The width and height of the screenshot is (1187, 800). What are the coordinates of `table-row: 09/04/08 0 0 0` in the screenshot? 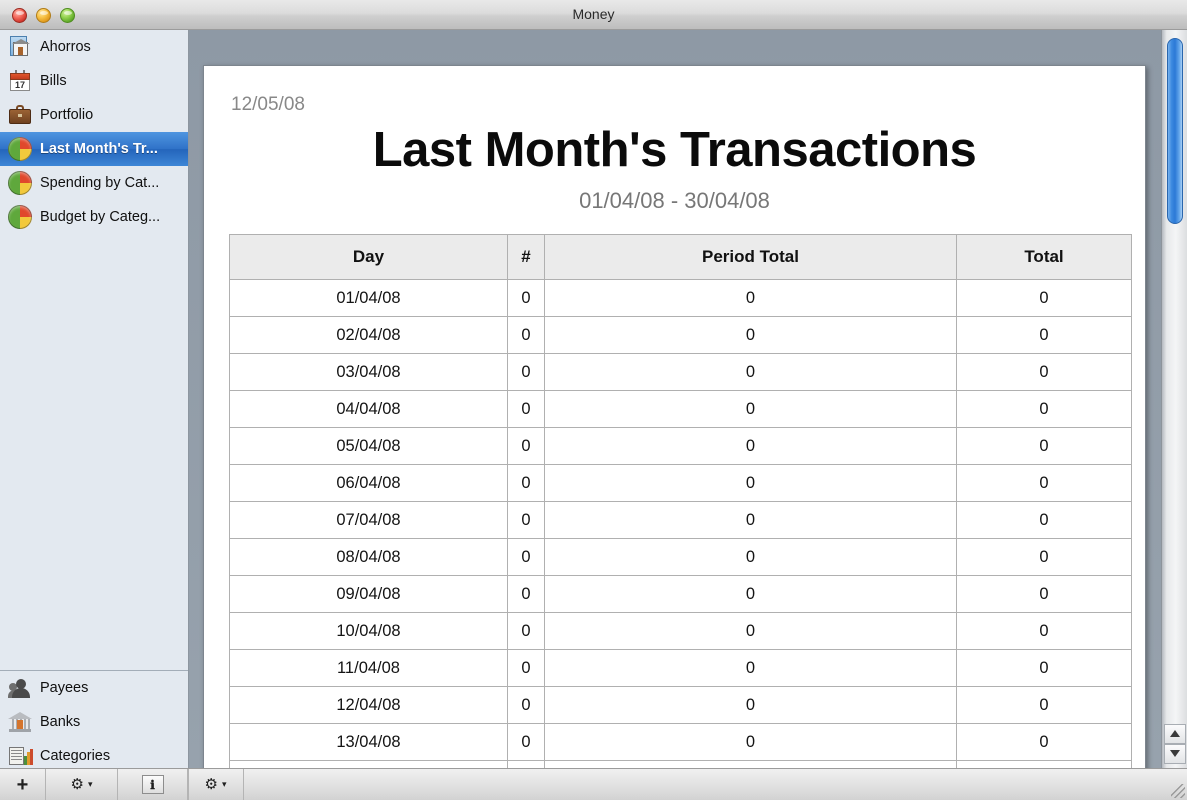 It's located at (680, 594).